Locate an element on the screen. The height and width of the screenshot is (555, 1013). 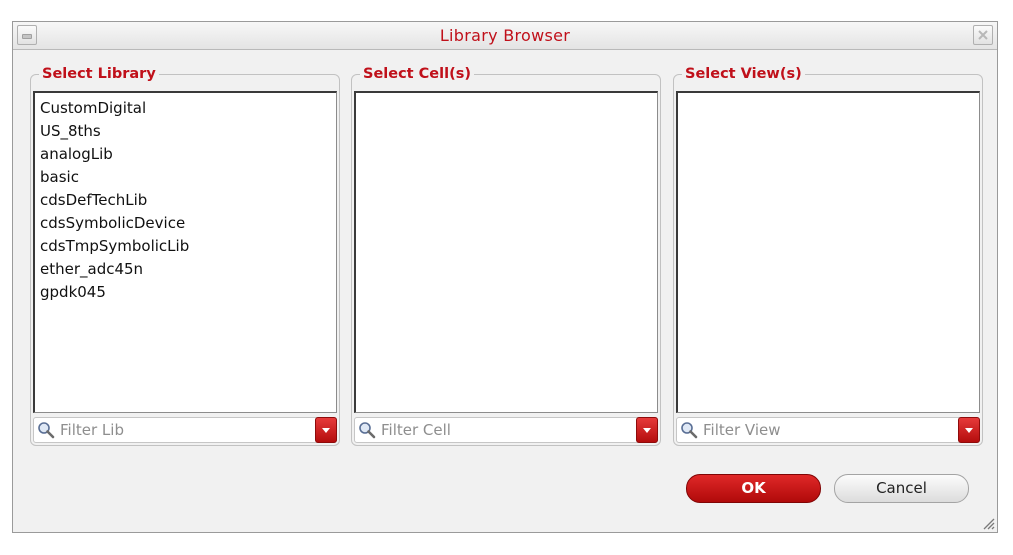
resize-grip-icon is located at coordinates (988, 523).